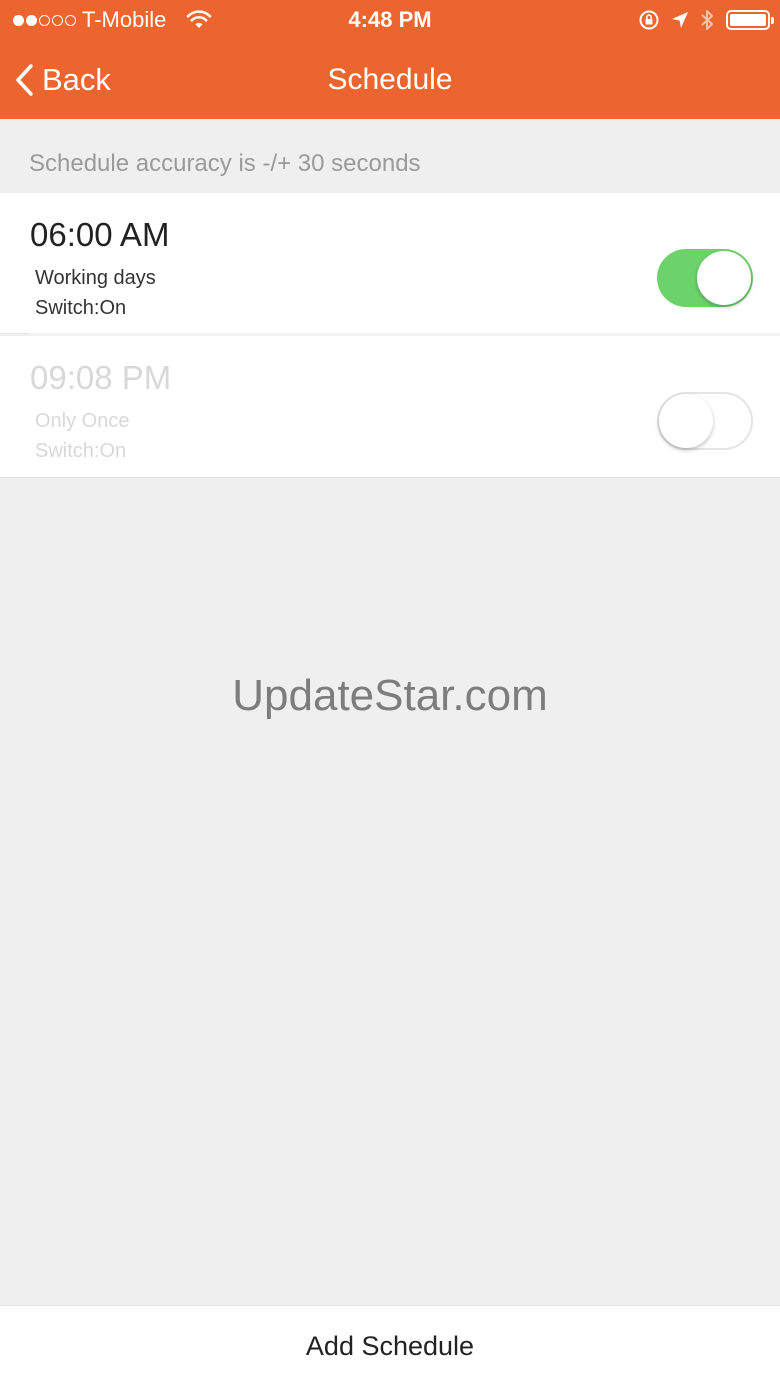  I want to click on schedule-item: 06:00 AM Working days Switch:On, so click(390, 263).